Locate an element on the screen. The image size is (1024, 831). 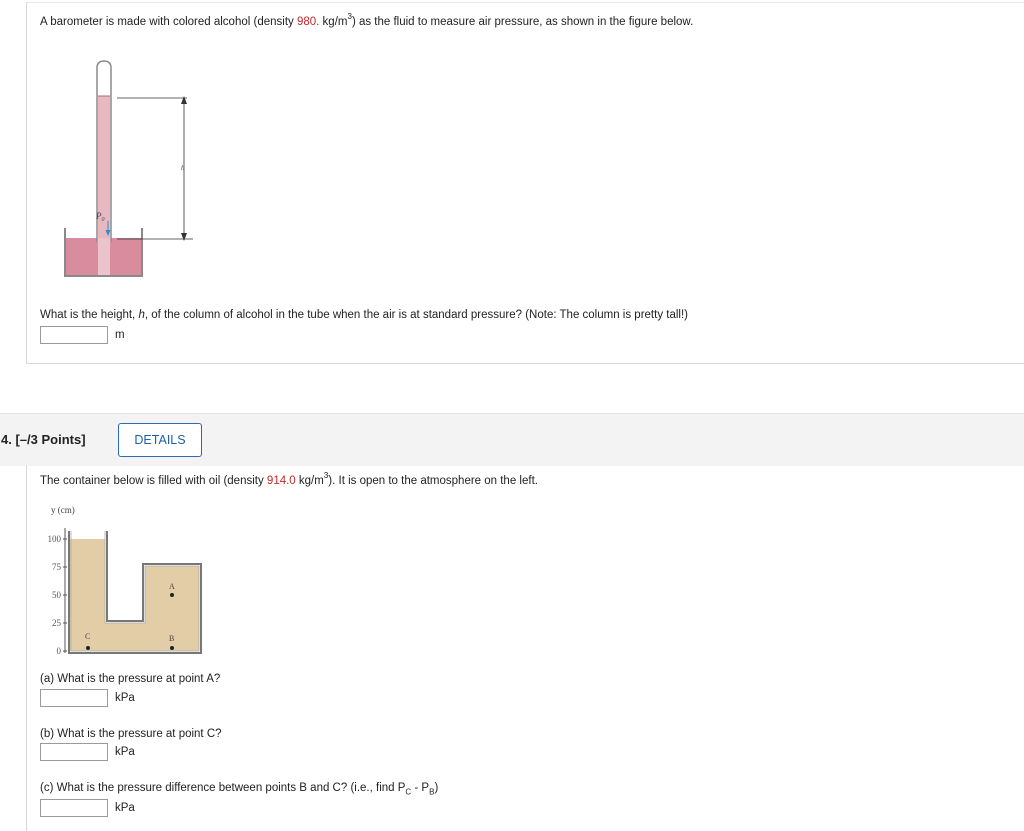
point-a-label: A is located at coordinates (172, 586).